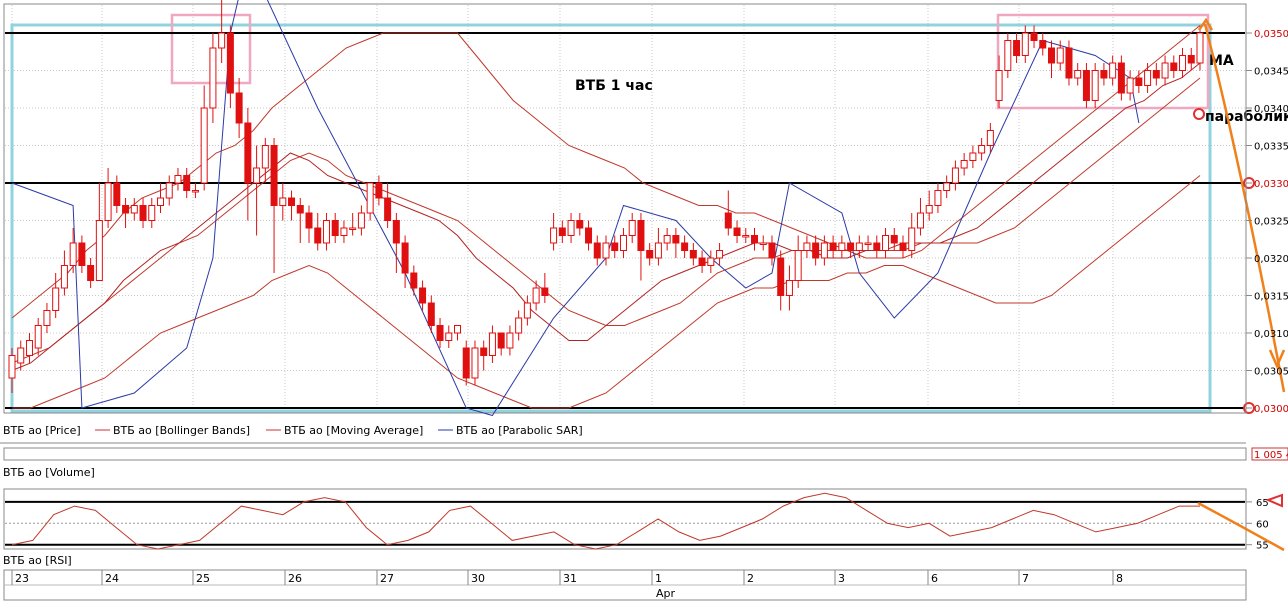  Describe the element at coordinates (1271, 109) in the screenshot. I see `price-tick-label: 0,0340` at that location.